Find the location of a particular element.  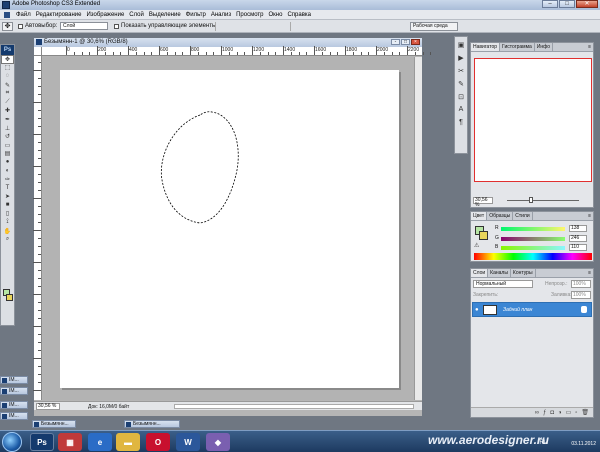

tab-layers: Слои is located at coordinates (480, 273).